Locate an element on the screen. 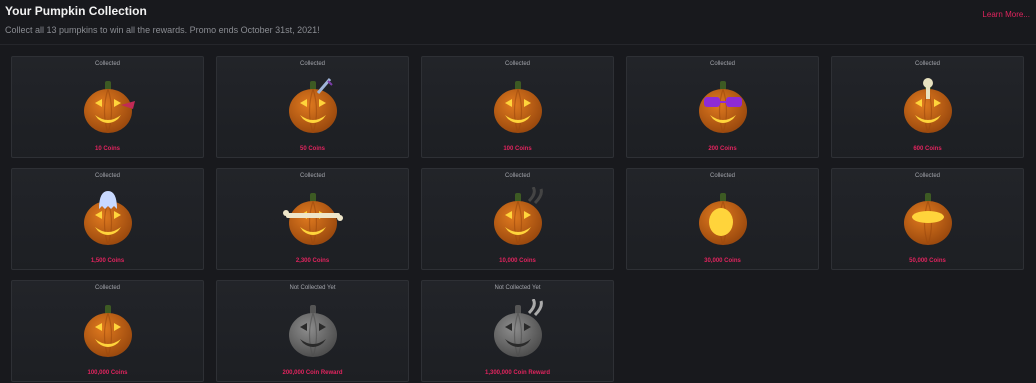 Image resolution: width=1036 pixels, height=383 pixels. pumpkin-knife-icon is located at coordinates (313, 107).